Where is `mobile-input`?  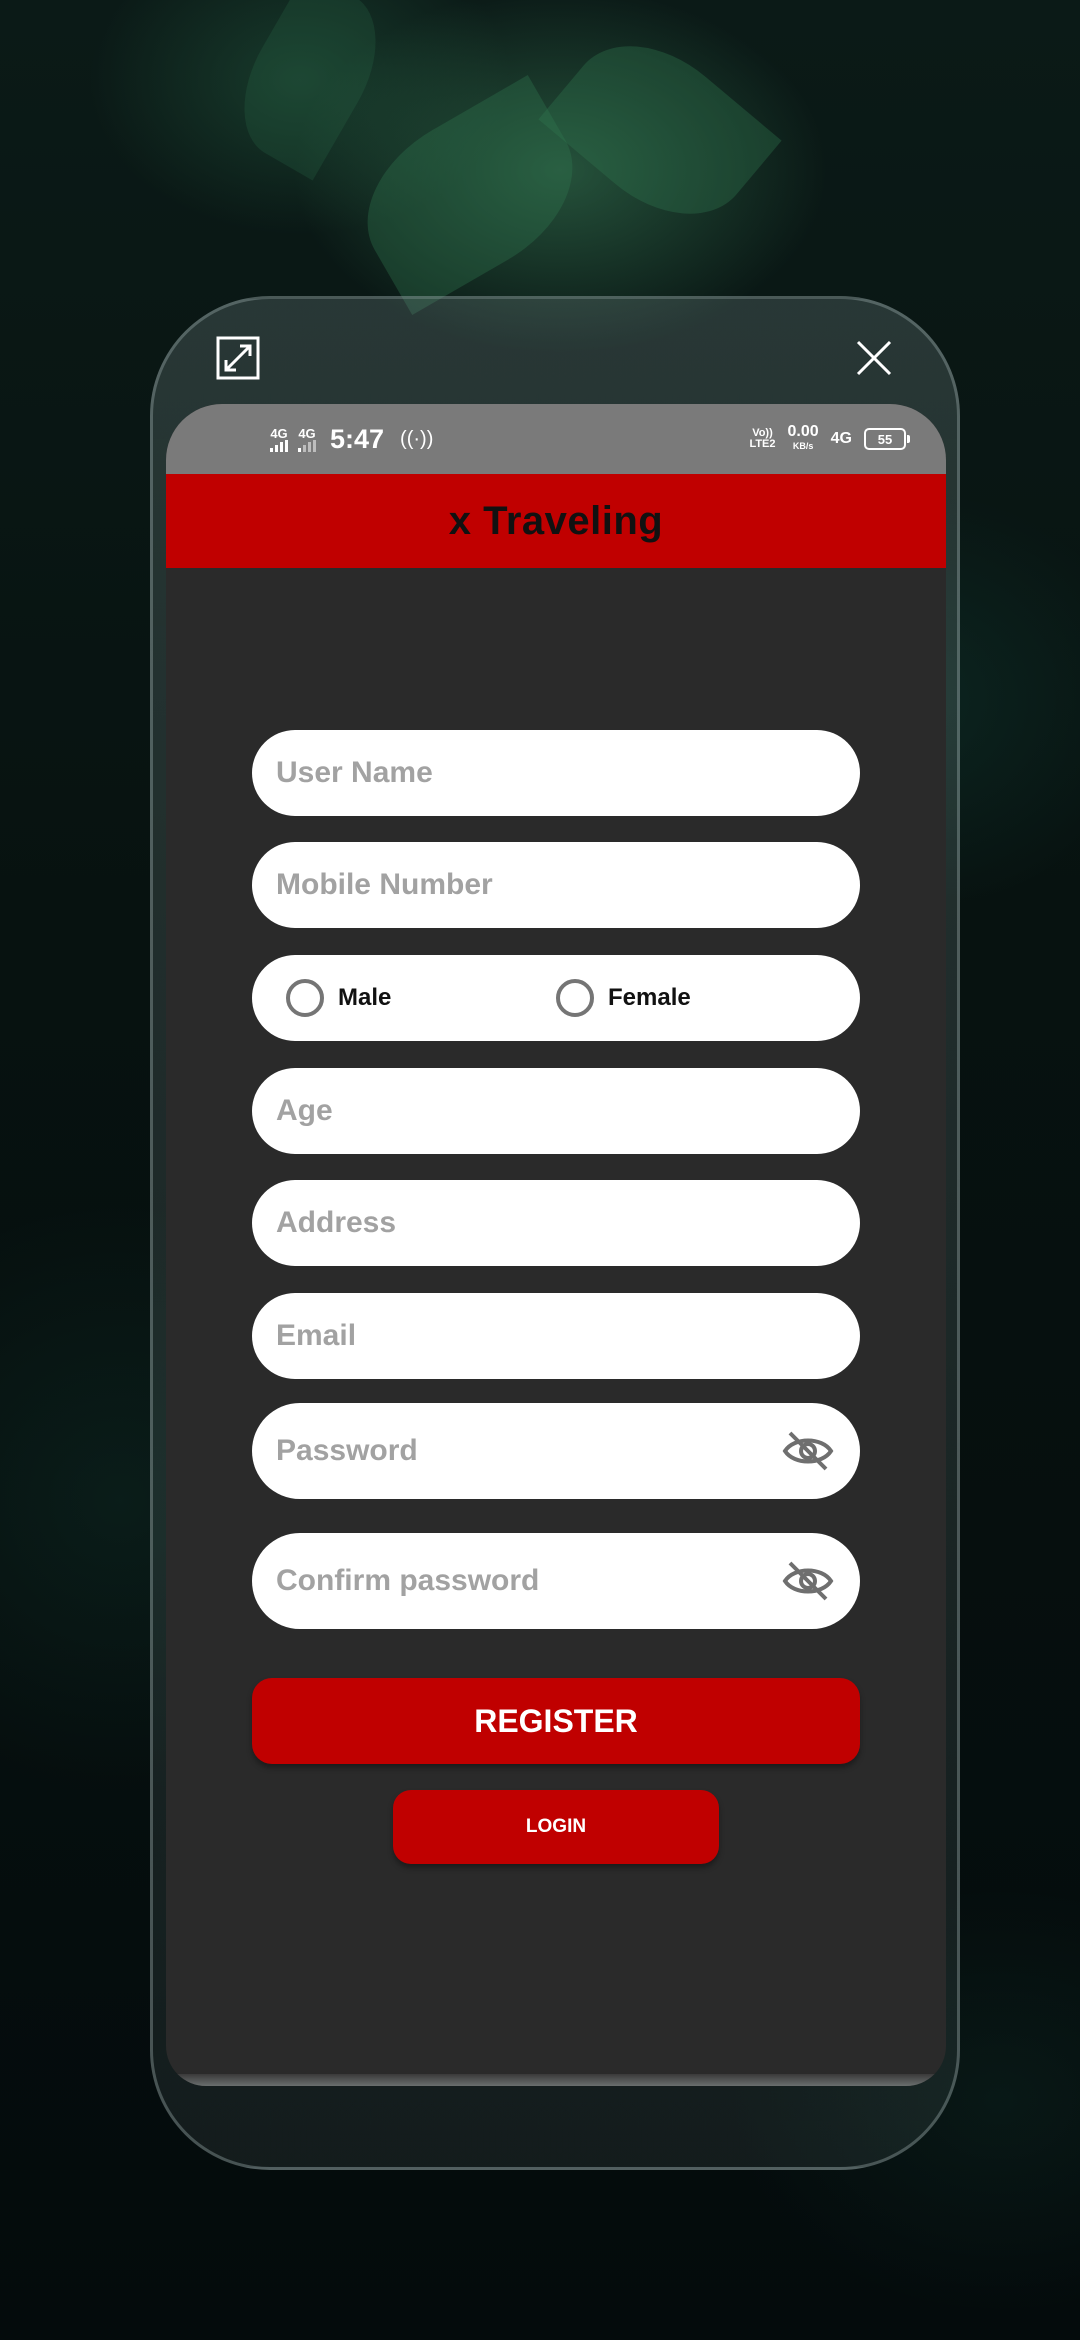
mobile-input is located at coordinates (567, 885).